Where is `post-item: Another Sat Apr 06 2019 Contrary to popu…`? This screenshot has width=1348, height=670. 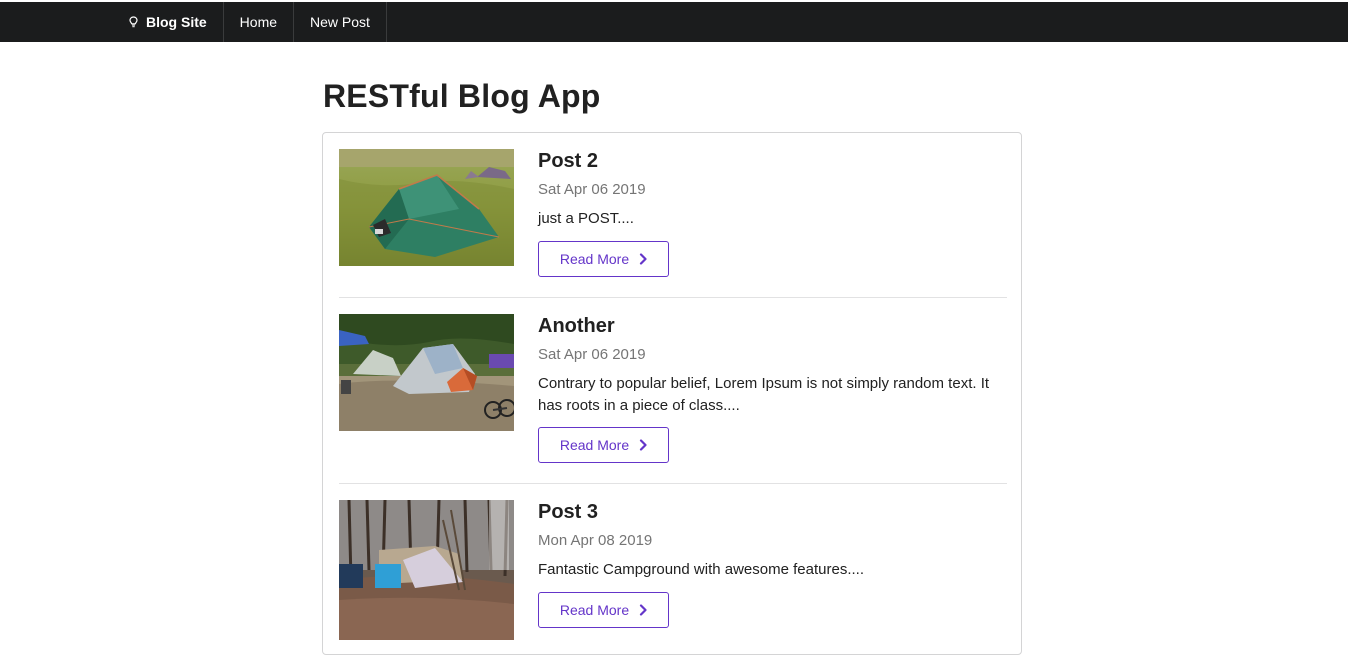
post-item: Another Sat Apr 06 2019 Contrary to popu… is located at coordinates (673, 389).